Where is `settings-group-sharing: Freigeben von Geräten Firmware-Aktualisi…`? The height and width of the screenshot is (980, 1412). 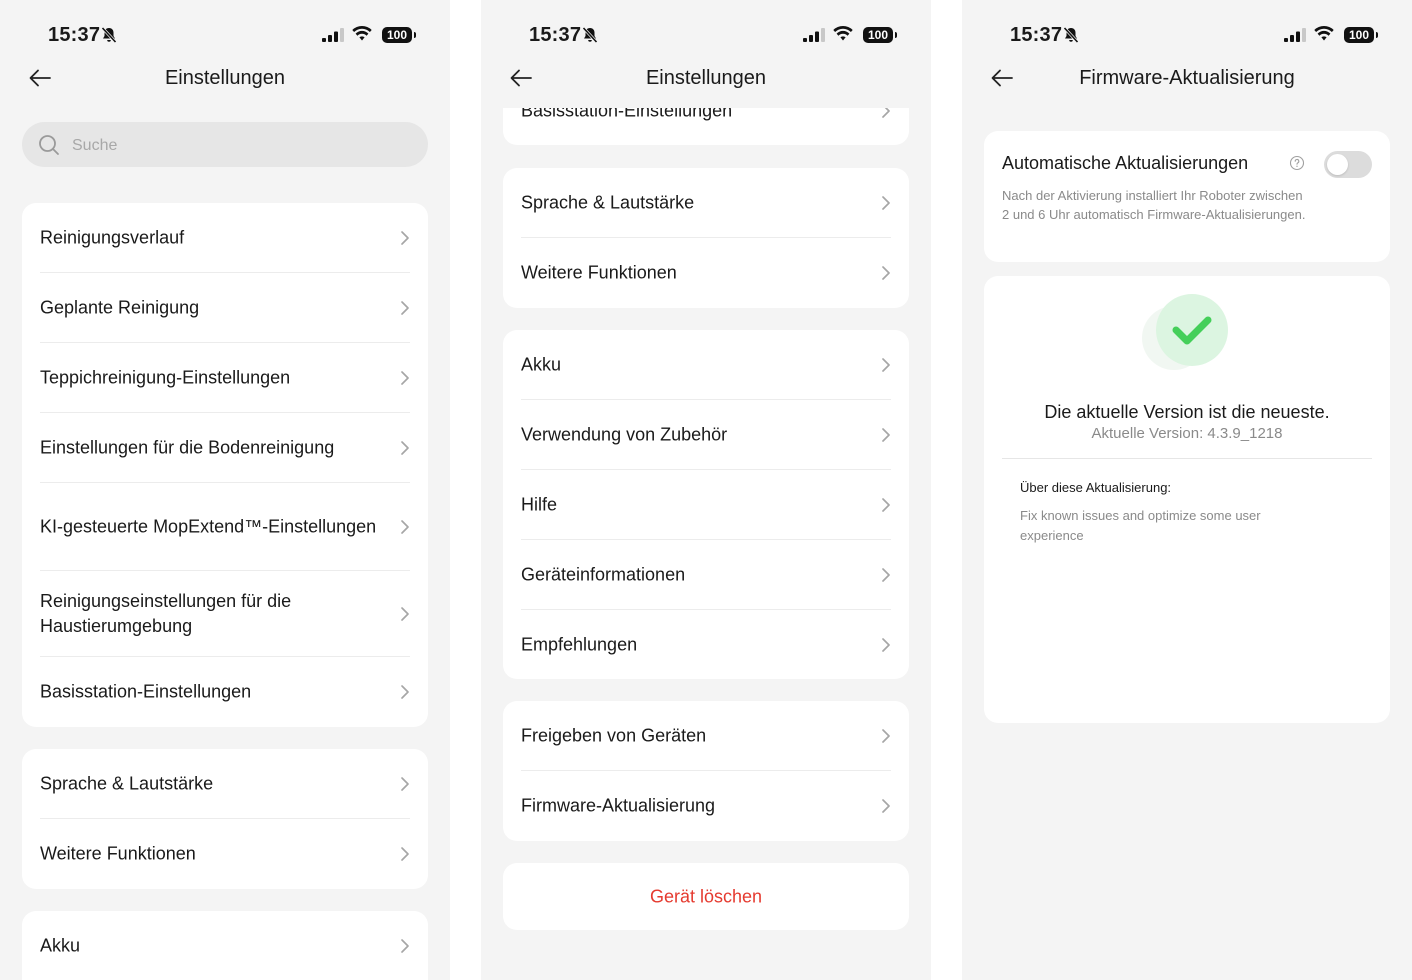
settings-group-sharing: Freigeben von Geräten Firmware-Aktualisi… is located at coordinates (706, 771).